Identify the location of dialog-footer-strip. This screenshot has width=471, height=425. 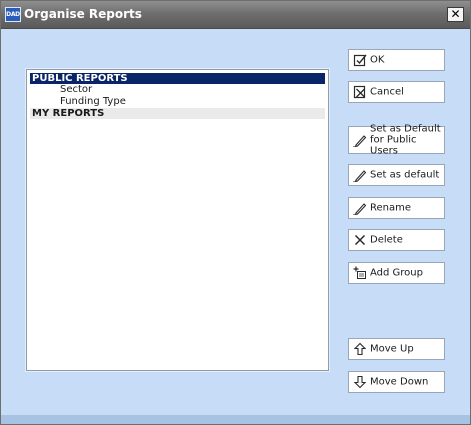
(235, 419).